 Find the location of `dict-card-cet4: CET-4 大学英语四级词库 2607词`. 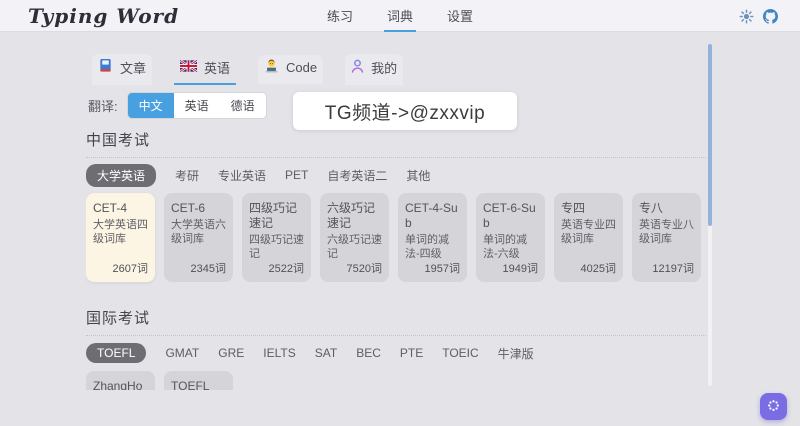

dict-card-cet4: CET-4 大学英语四级词库 2607词 is located at coordinates (120, 237).